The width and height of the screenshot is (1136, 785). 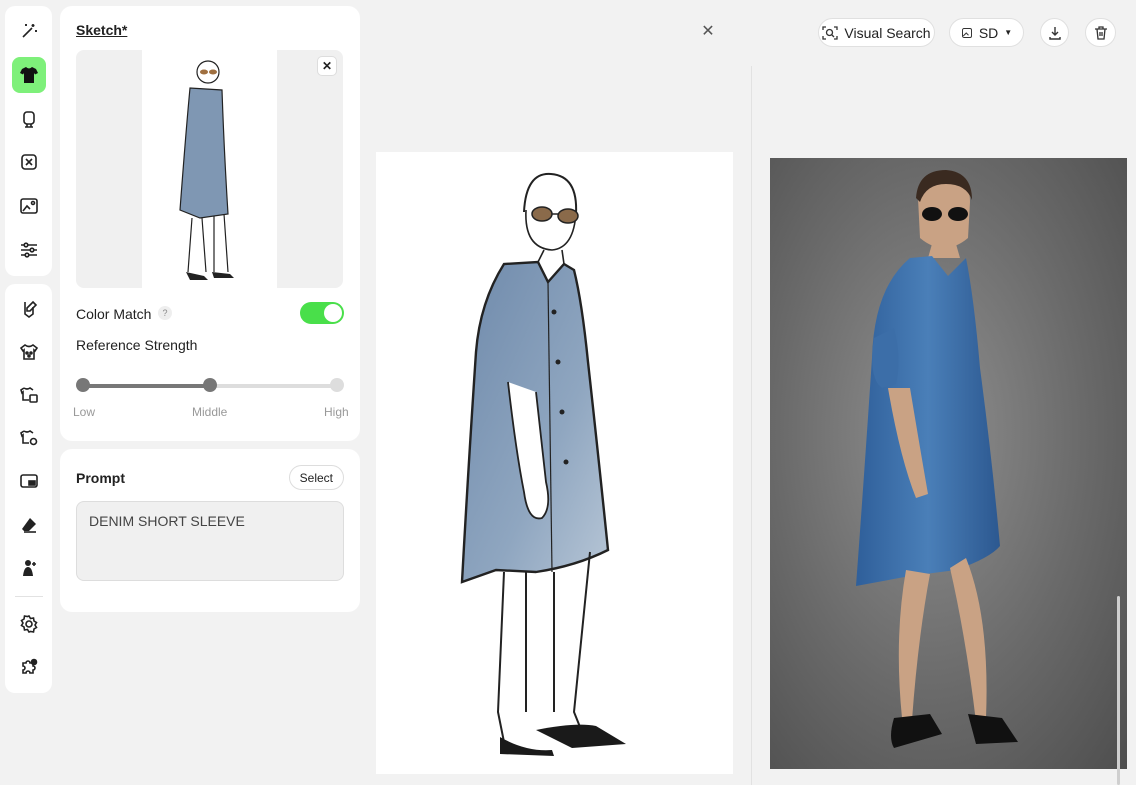 I want to click on eraser-button, so click(x=29, y=524).